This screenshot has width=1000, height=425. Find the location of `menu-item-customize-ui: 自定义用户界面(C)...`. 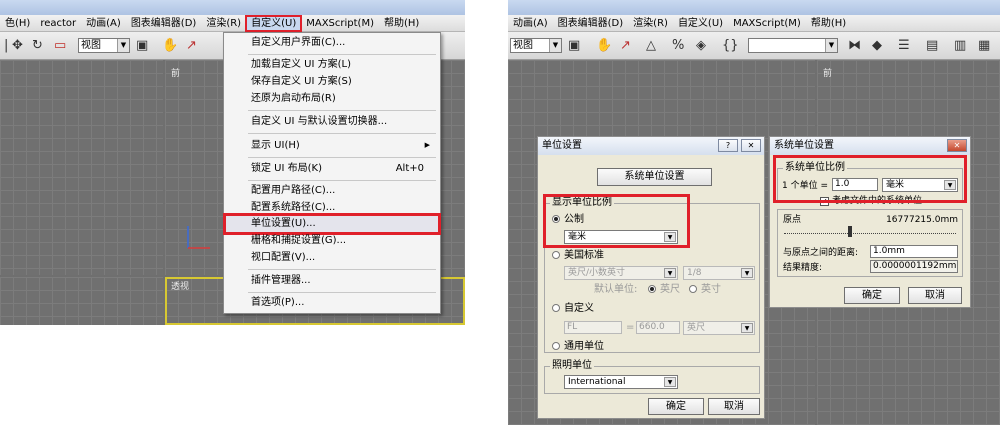

menu-item-customize-ui: 自定义用户界面(C)... is located at coordinates (332, 42).